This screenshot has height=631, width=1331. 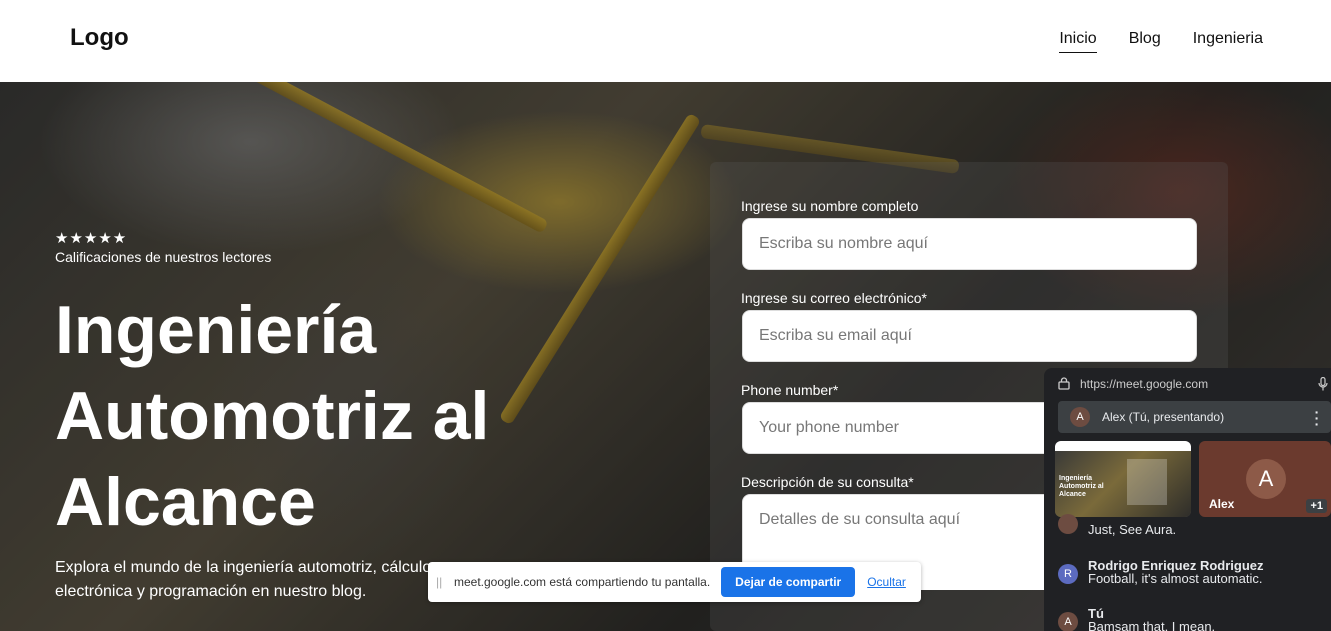 I want to click on phone-label: Phone number*, so click(x=790, y=390).